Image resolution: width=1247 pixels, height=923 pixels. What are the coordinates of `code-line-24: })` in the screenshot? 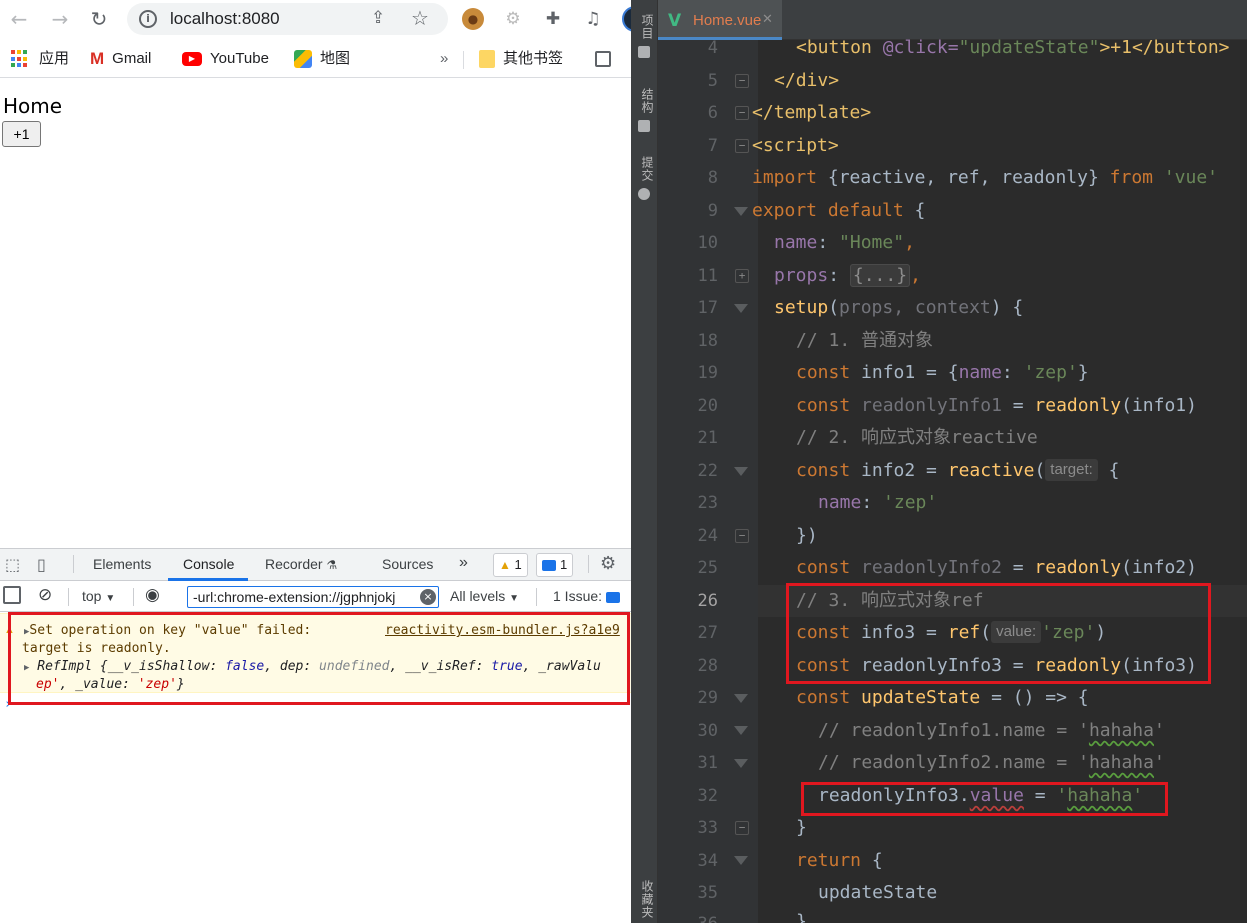 It's located at (807, 535).